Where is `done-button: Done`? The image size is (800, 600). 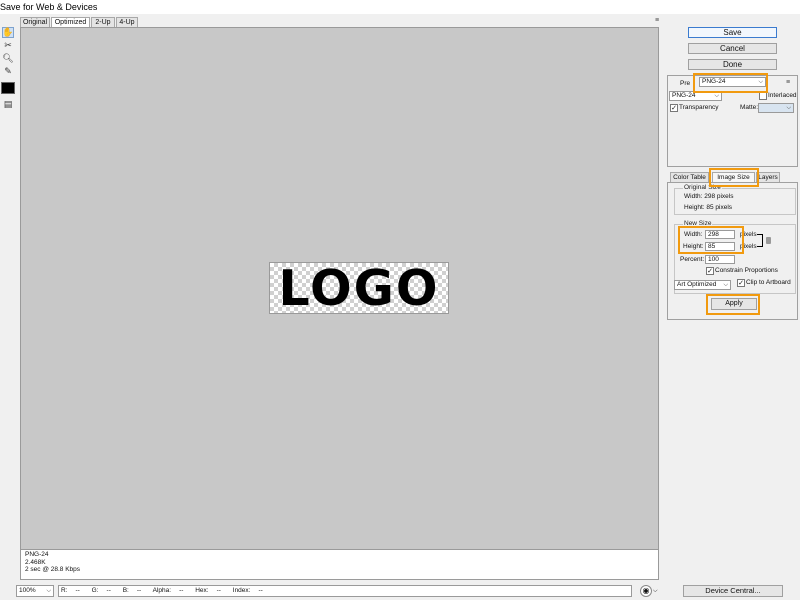 done-button: Done is located at coordinates (732, 64).